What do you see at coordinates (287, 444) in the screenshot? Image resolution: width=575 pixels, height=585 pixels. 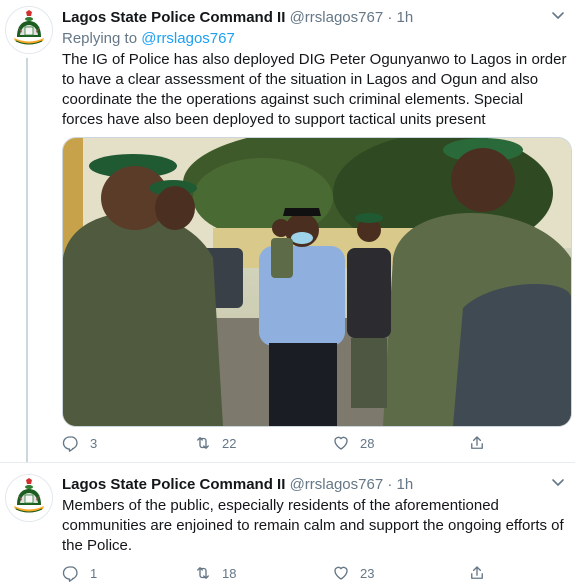 I see `tweet-actions: 3 22 28` at bounding box center [287, 444].